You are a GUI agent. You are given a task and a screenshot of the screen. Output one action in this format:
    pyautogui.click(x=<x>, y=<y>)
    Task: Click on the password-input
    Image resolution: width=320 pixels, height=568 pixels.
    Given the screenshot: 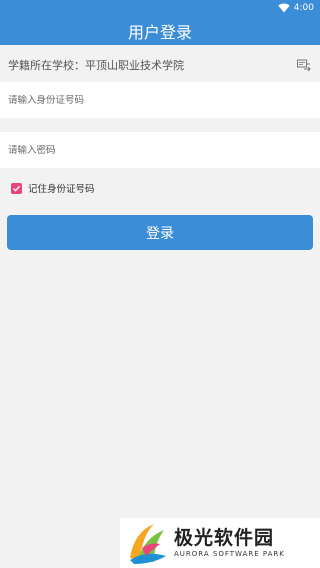 What is the action you would take?
    pyautogui.click(x=160, y=150)
    